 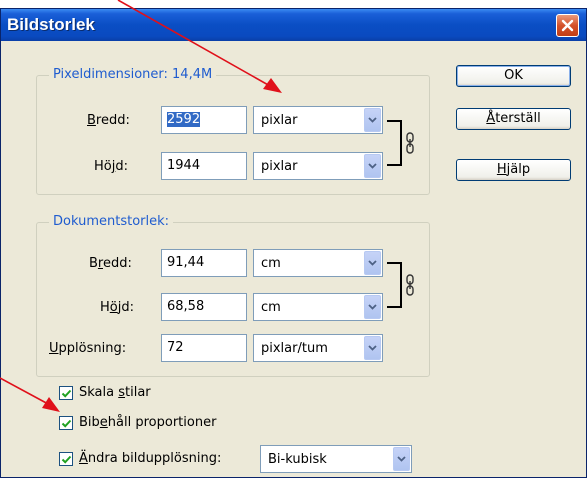 I want to click on resample-method-select: Bi-kubisk, so click(x=336, y=459).